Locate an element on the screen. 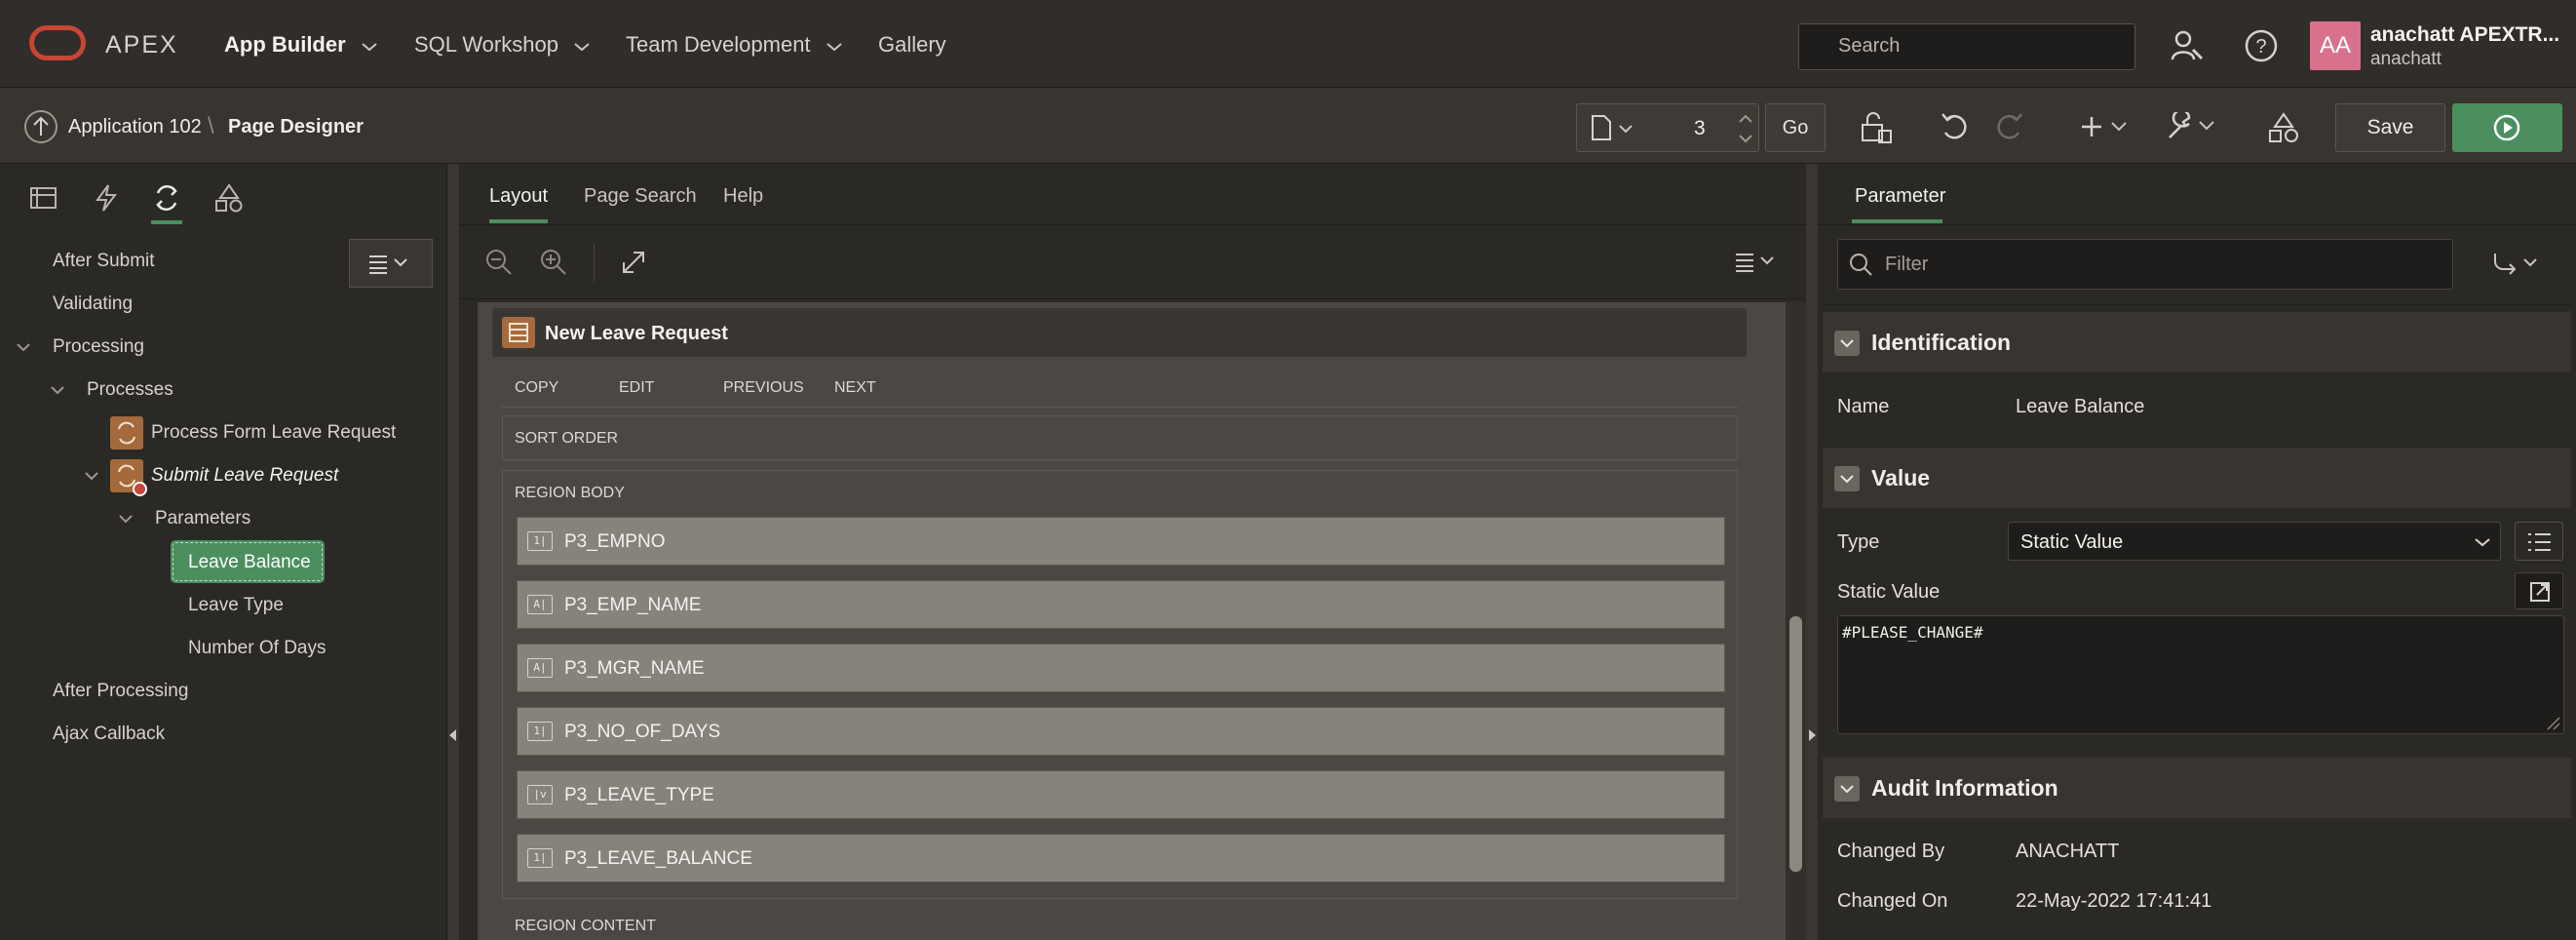 This screenshot has width=2576, height=940. item-name: P3_MGR_NAME is located at coordinates (634, 668).